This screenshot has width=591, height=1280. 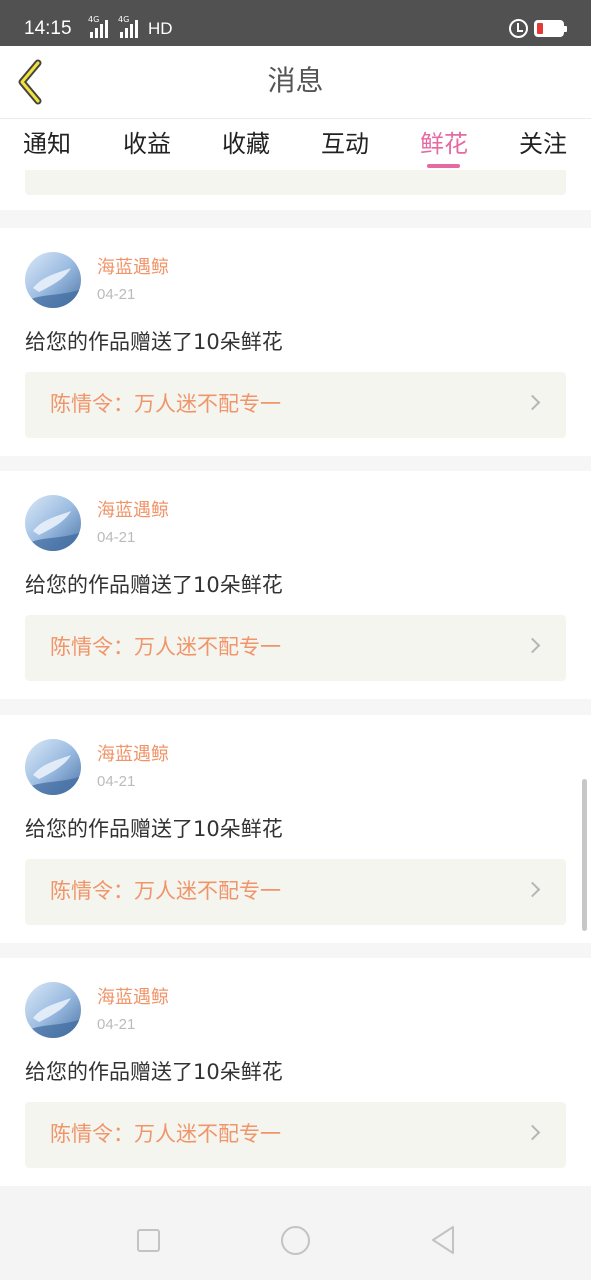 I want to click on tab-notifications: 通知, so click(x=47, y=148).